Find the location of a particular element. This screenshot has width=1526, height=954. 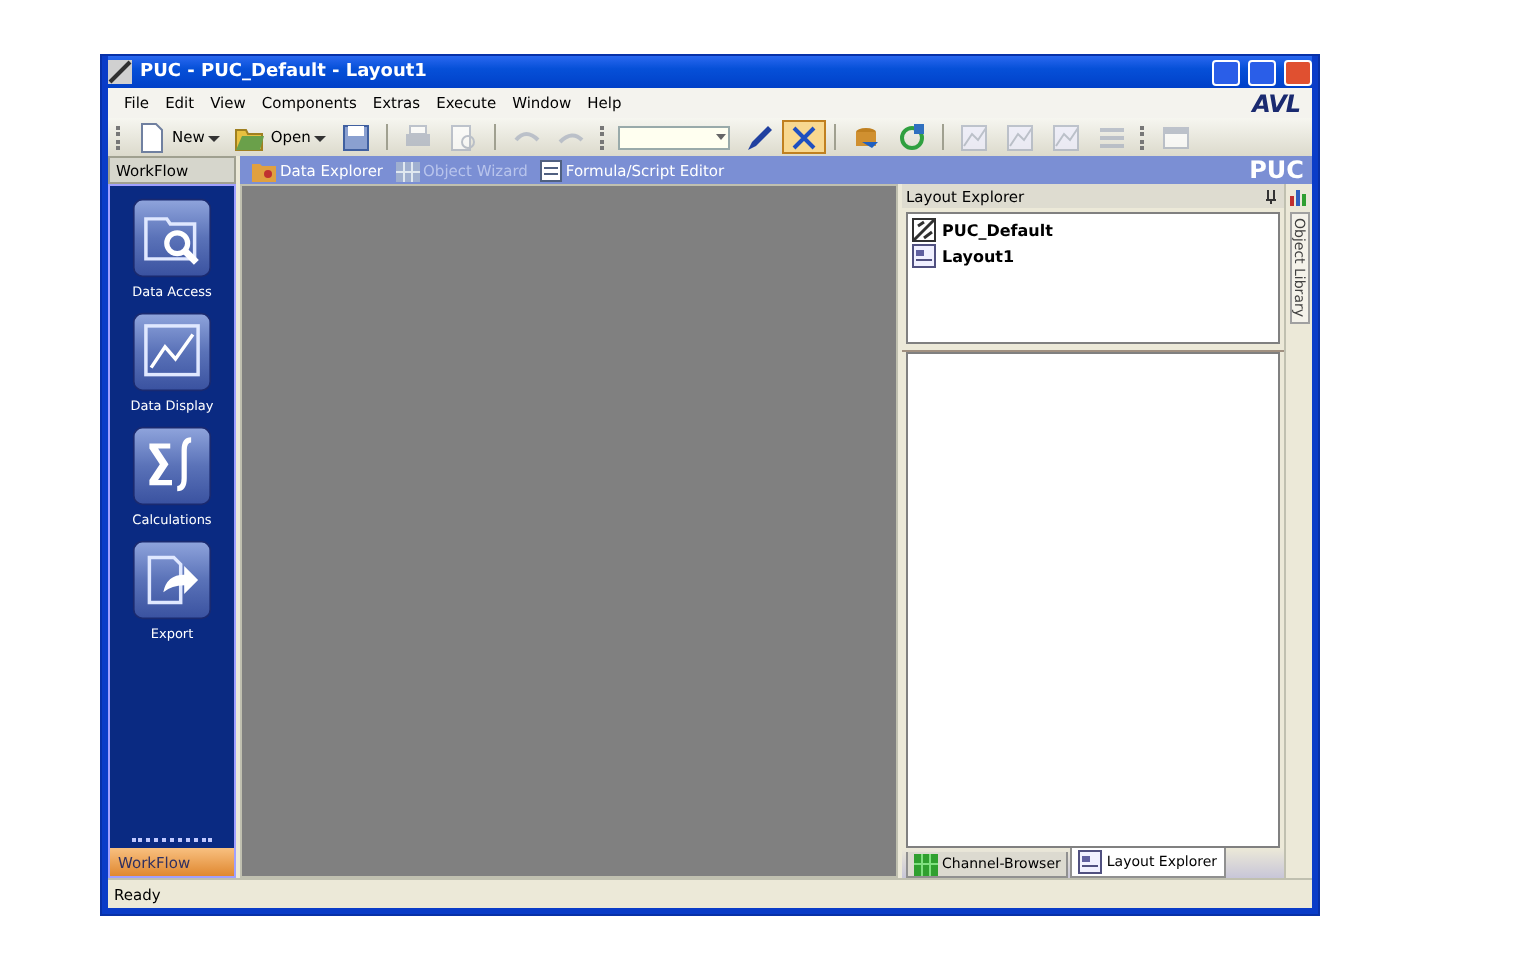

app-icon is located at coordinates (120, 72).